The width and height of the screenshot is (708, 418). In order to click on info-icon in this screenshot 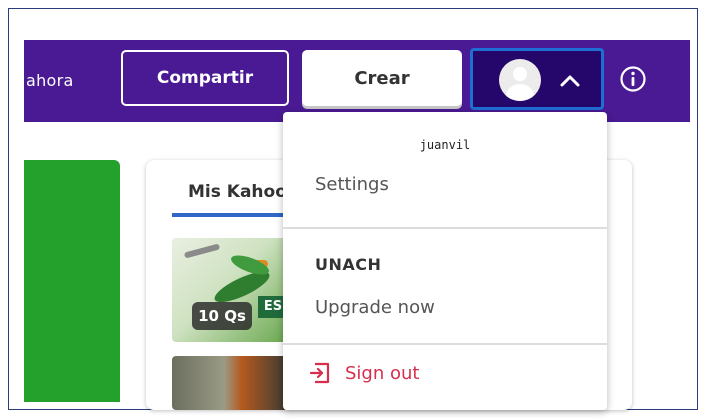, I will do `click(633, 79)`.